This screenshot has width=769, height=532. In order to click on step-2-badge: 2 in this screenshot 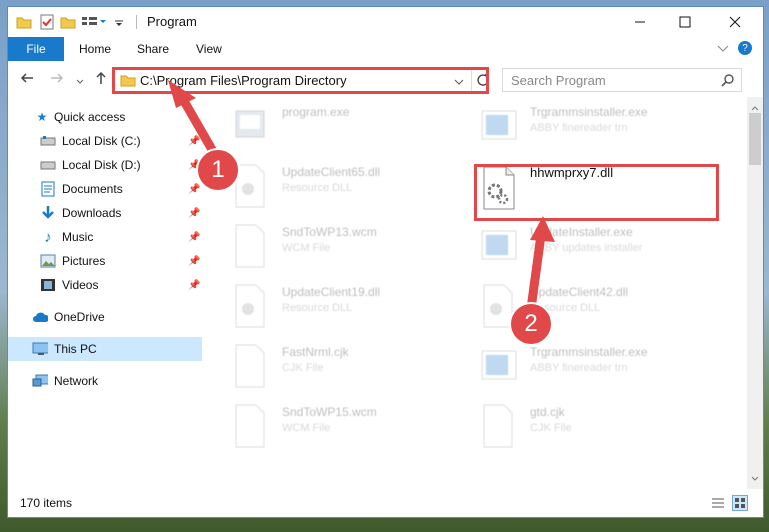, I will do `click(531, 324)`.